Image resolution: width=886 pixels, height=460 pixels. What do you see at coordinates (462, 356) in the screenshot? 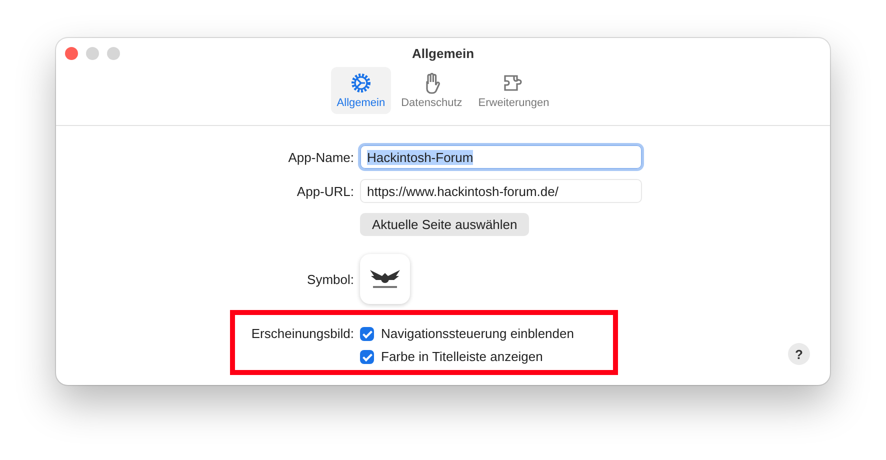
I see `checkbox-label: Farbe in Titelleiste anzeigen` at bounding box center [462, 356].